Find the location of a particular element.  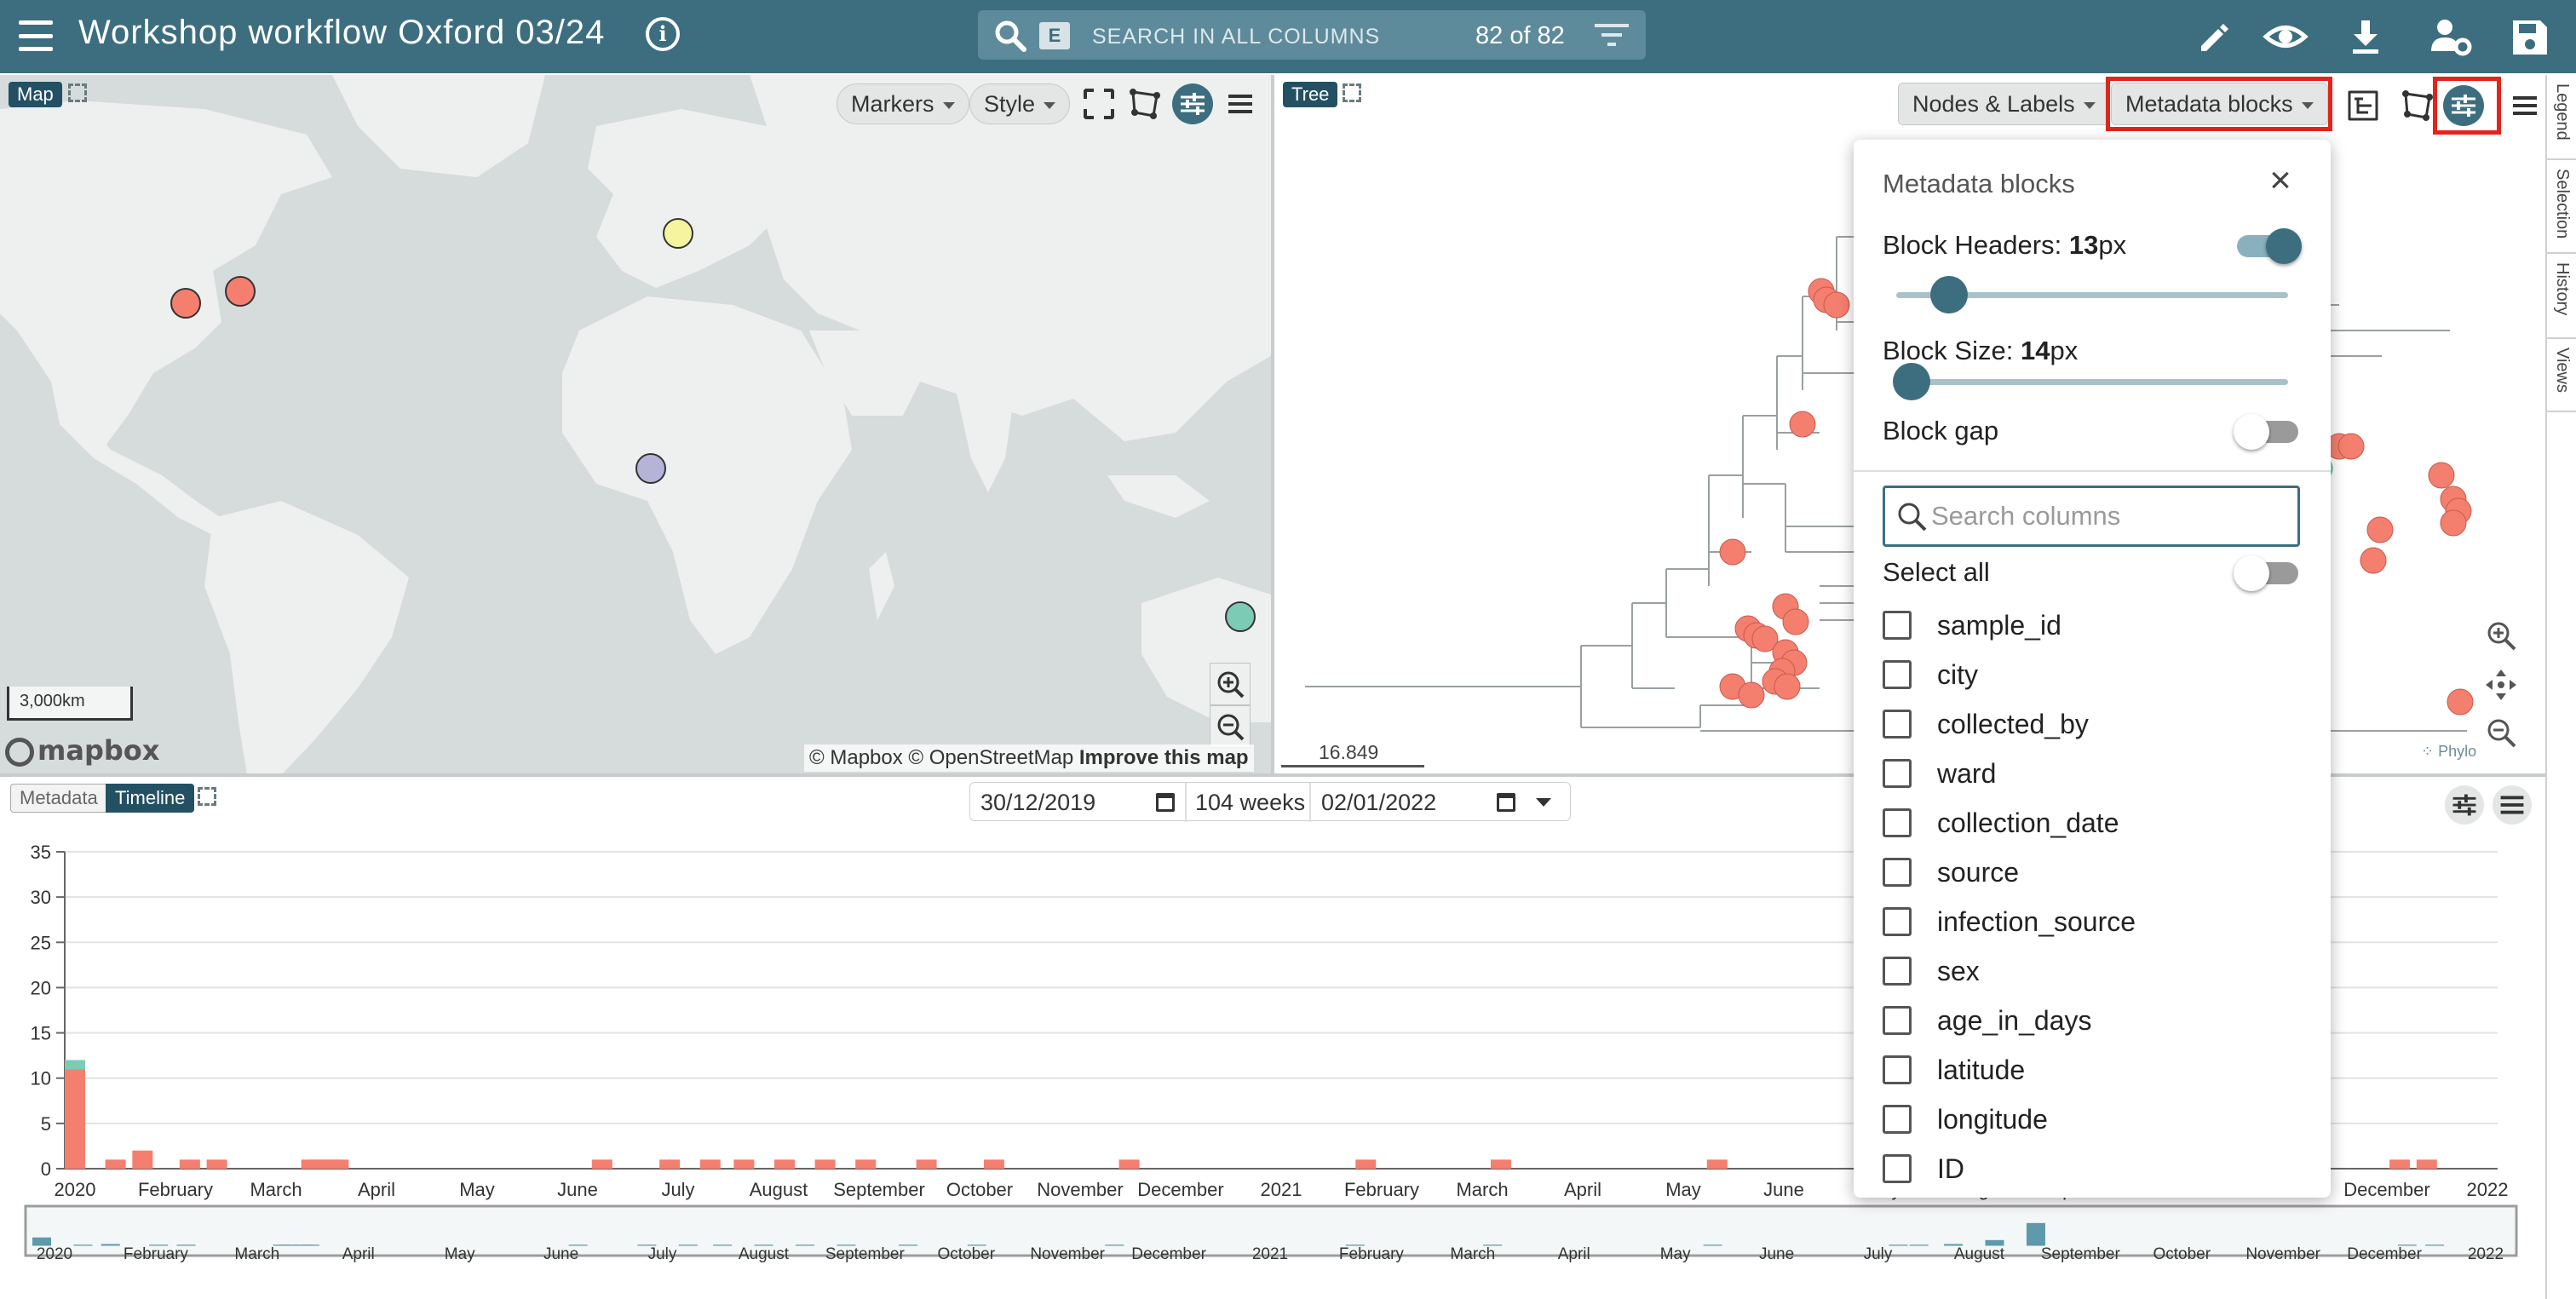

column-checkbox-row: ID is located at coordinates (1924, 1168).